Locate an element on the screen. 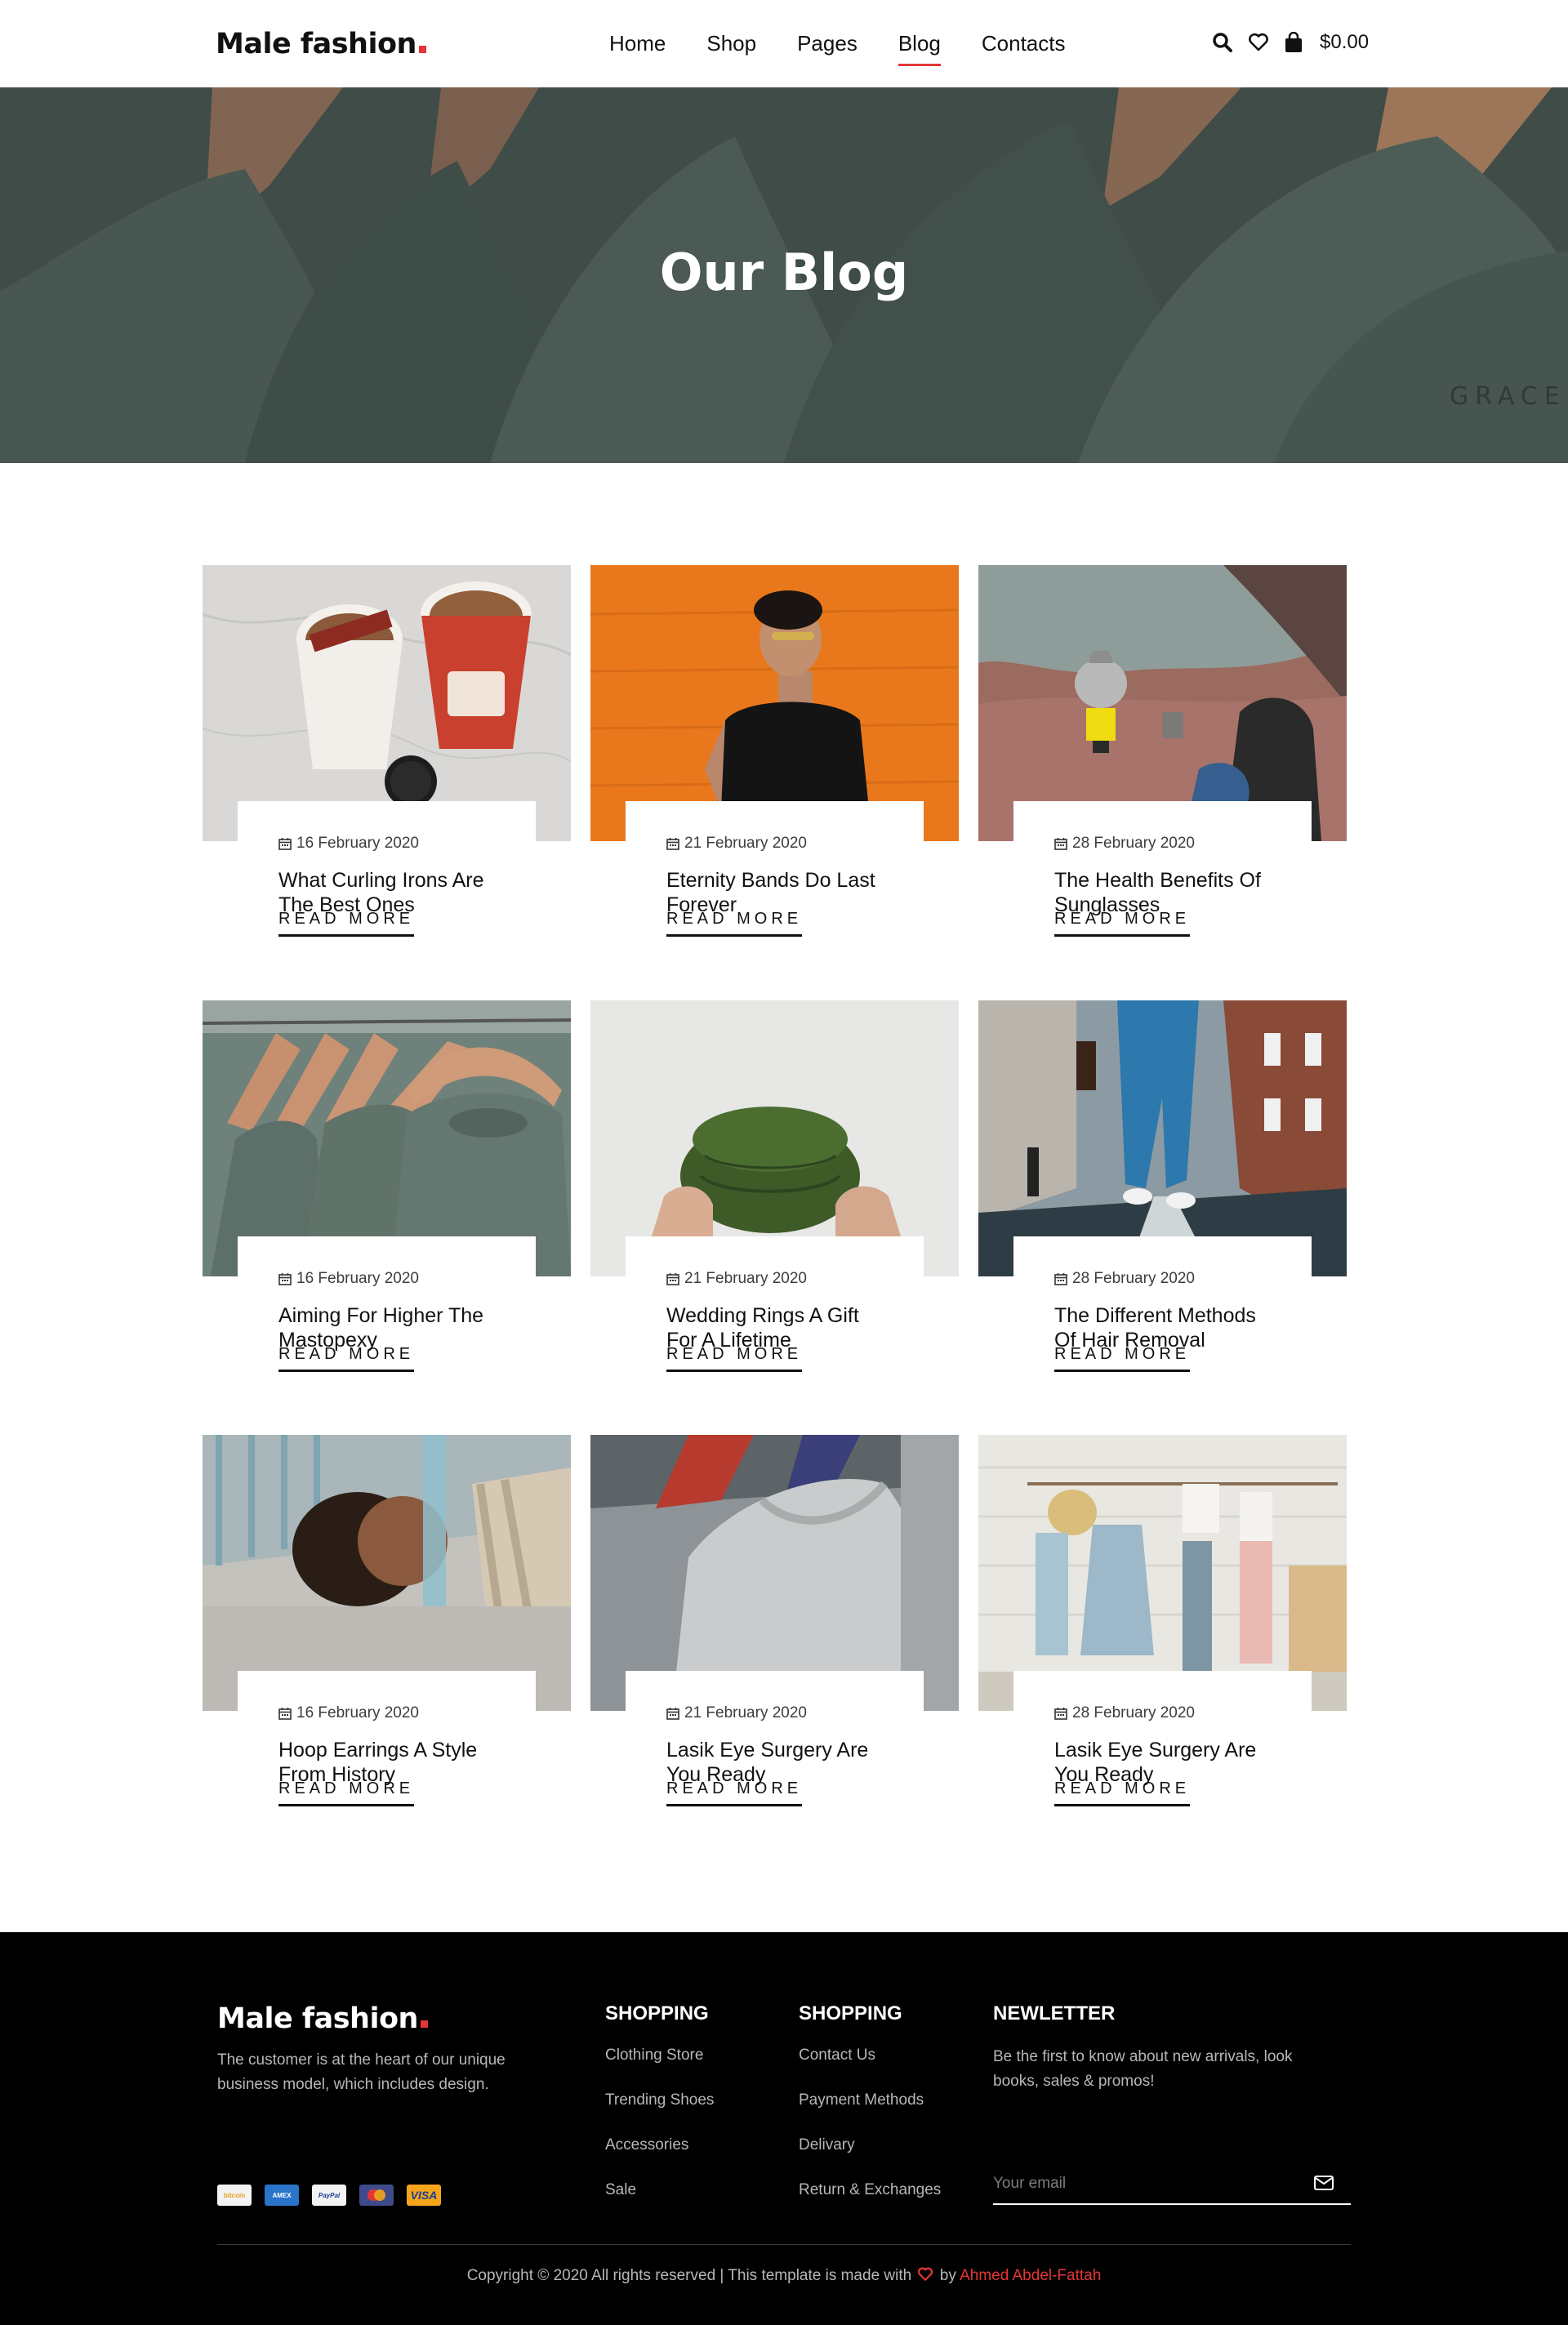 The width and height of the screenshot is (1568, 2325). email-input is located at coordinates (1152, 2184).